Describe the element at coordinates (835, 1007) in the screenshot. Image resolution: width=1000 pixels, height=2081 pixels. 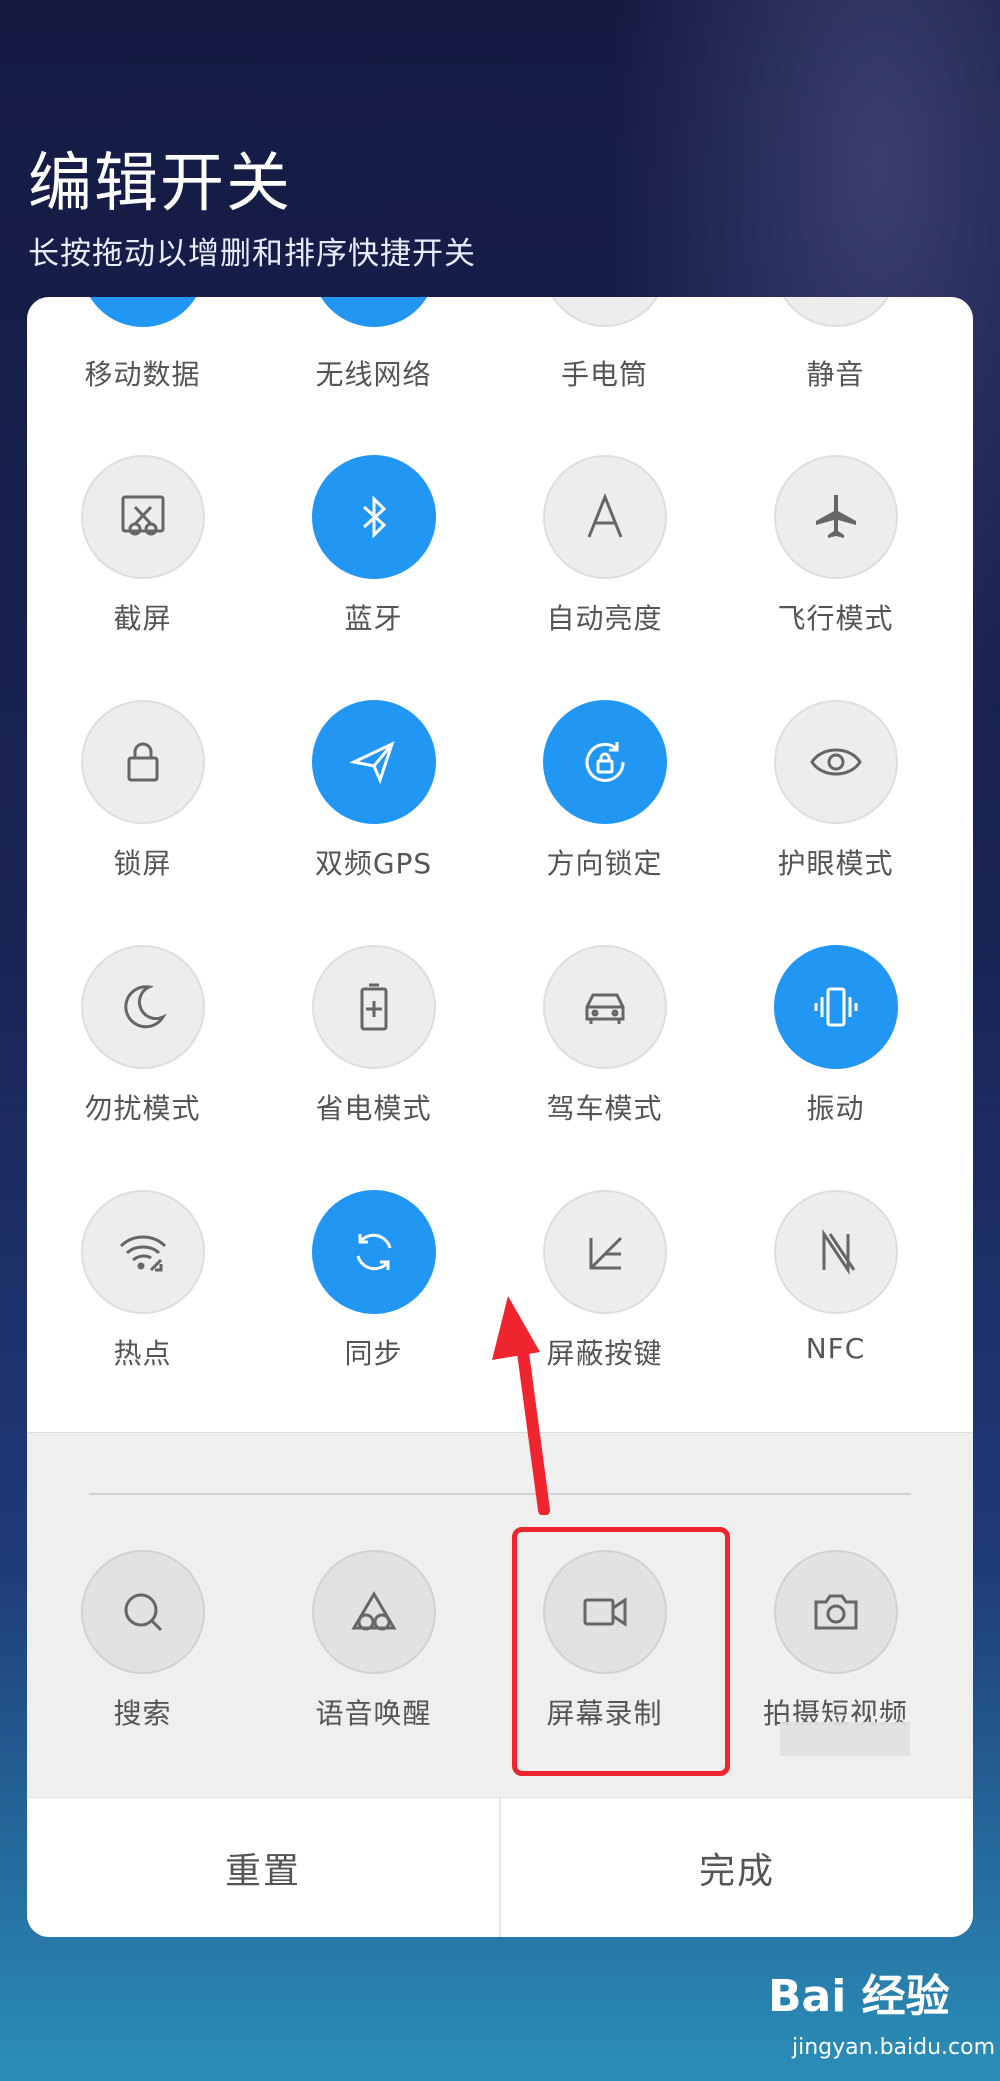
I see `vibrate-icon` at that location.